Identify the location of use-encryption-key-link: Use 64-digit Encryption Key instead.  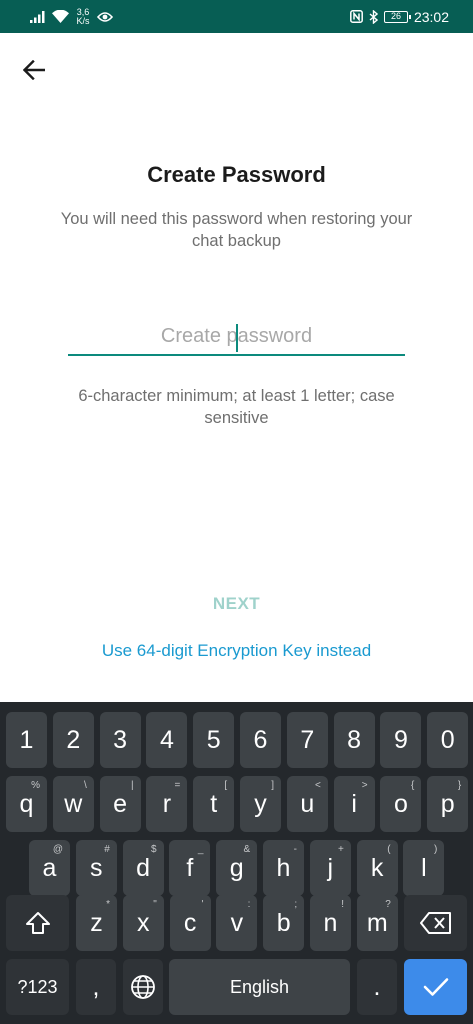
(236, 651).